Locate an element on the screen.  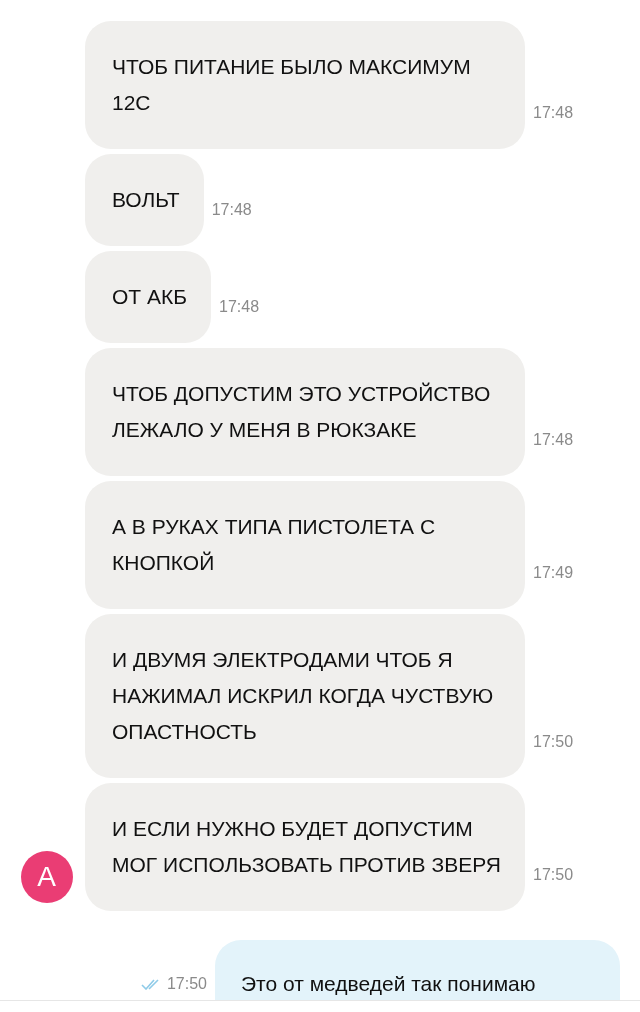
message-time: 17:49 is located at coordinates (553, 573).